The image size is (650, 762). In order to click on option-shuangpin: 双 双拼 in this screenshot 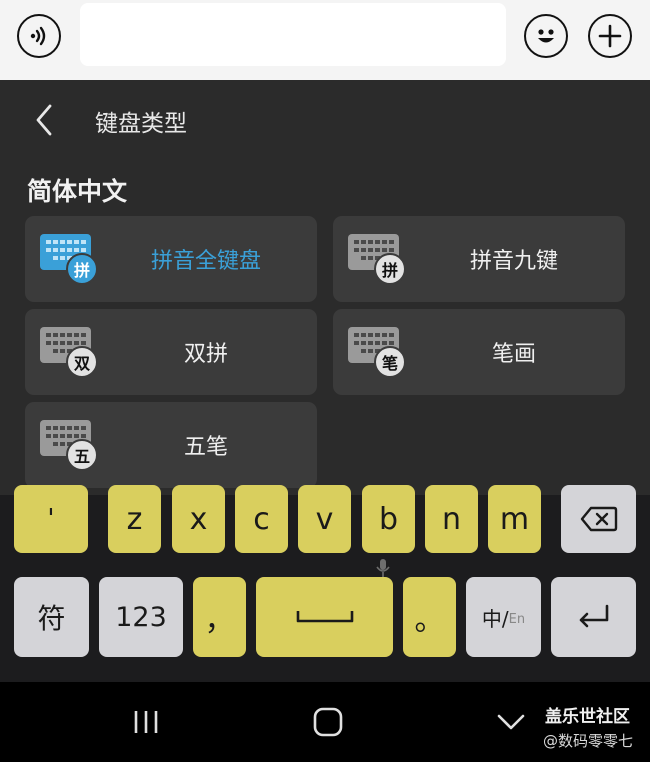, I will do `click(171, 352)`.